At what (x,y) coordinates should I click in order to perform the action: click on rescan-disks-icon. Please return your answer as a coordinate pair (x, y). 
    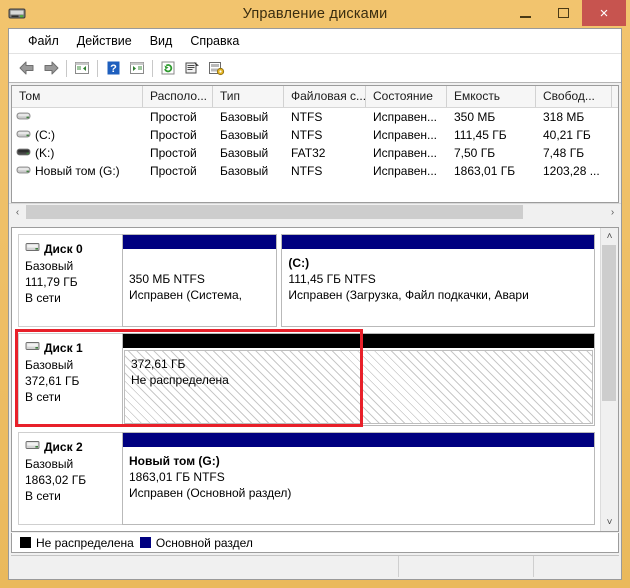
    Looking at the image, I should click on (216, 68).